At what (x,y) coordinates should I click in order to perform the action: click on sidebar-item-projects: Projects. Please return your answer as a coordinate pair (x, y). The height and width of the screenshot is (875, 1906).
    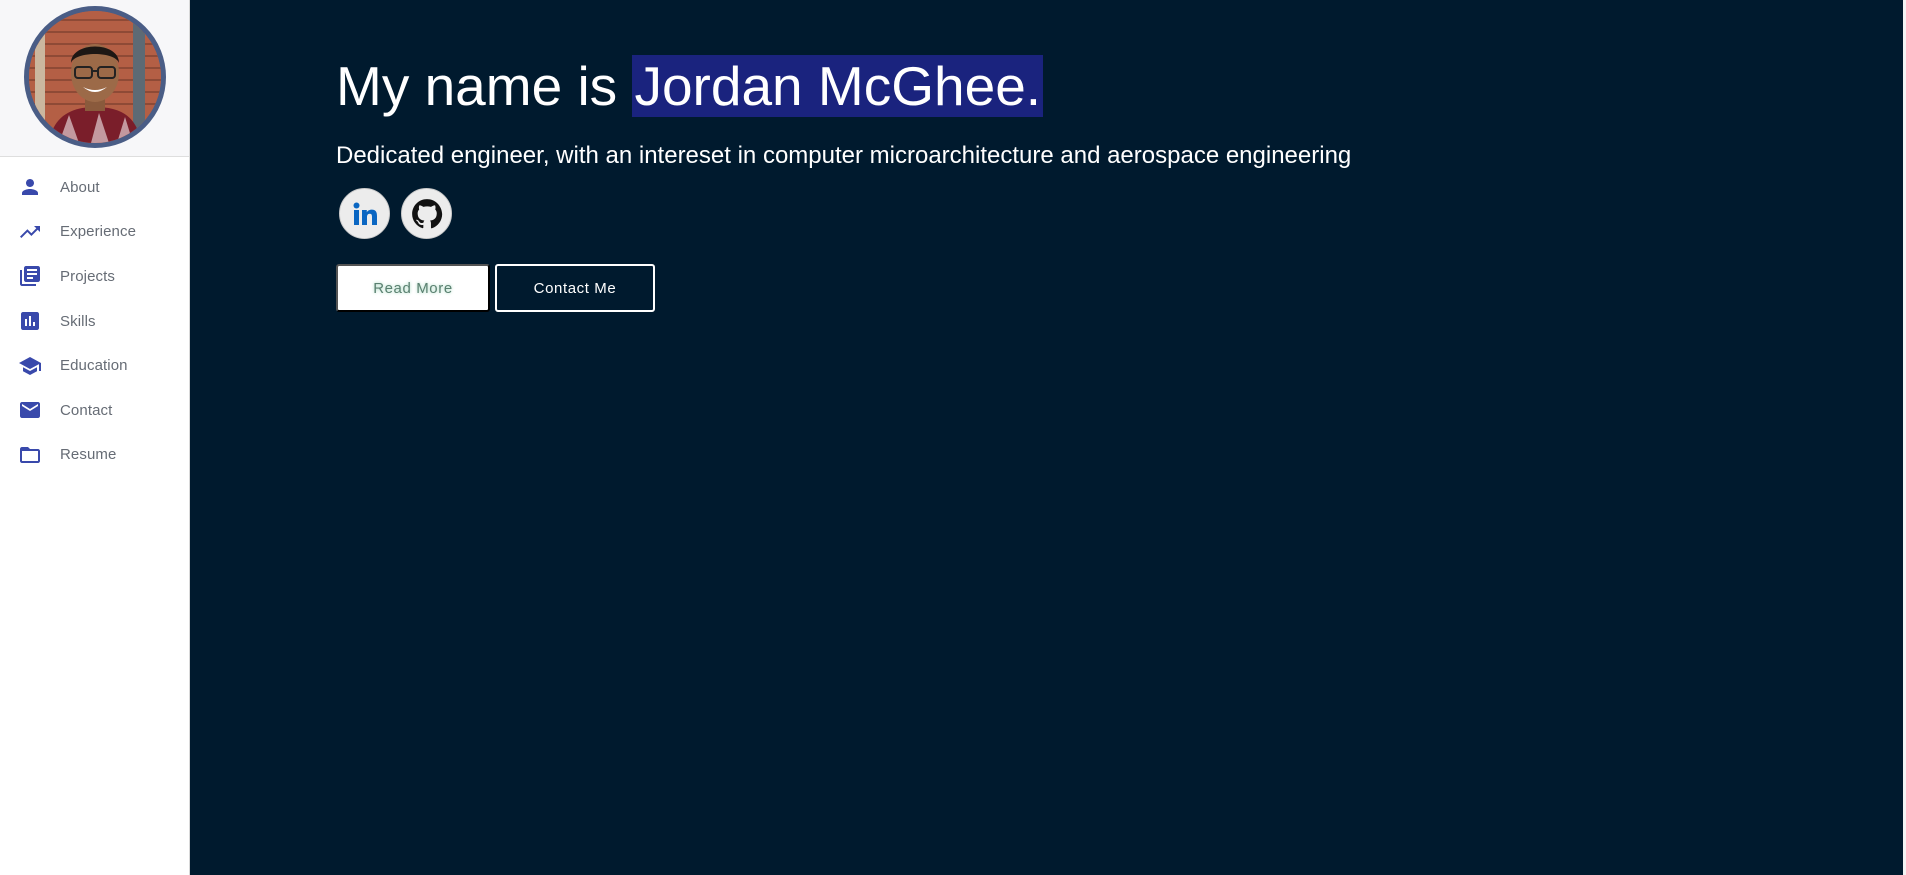
    Looking at the image, I should click on (94, 276).